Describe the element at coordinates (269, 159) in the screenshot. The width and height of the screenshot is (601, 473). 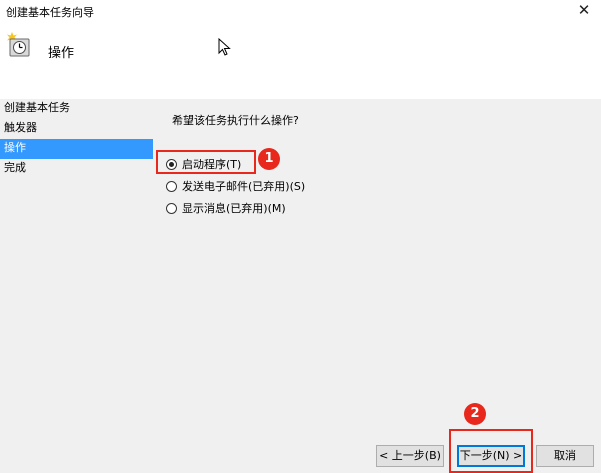
I see `step-badge-1: 1` at that location.